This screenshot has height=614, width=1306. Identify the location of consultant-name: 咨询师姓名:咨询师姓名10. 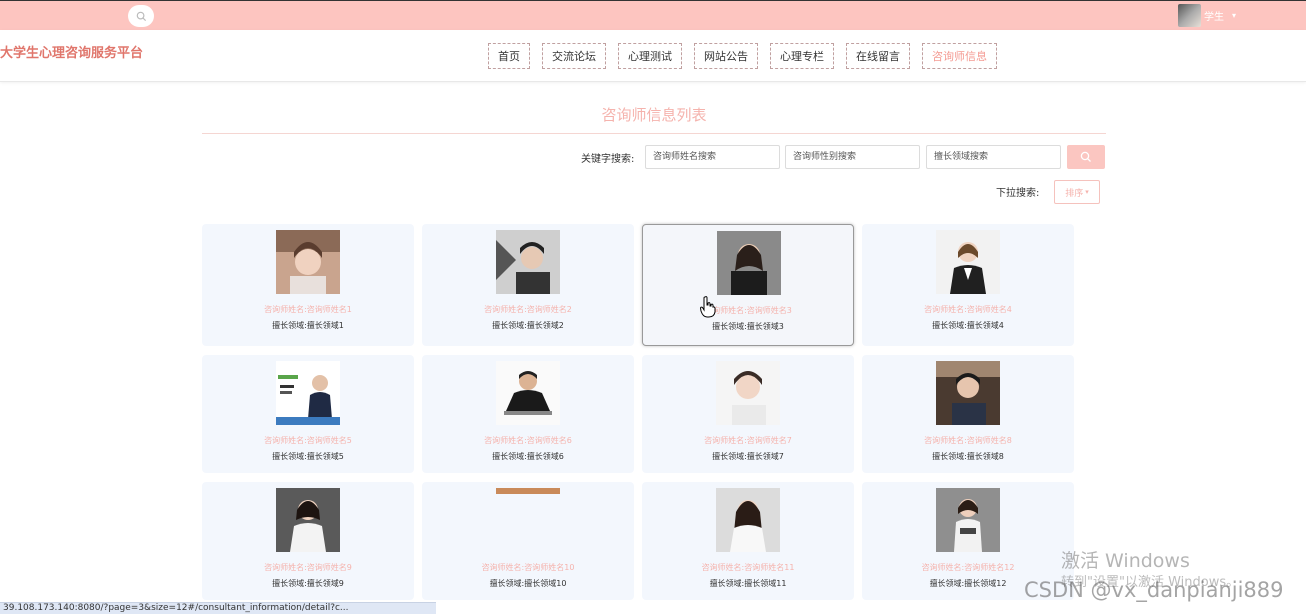
(528, 567).